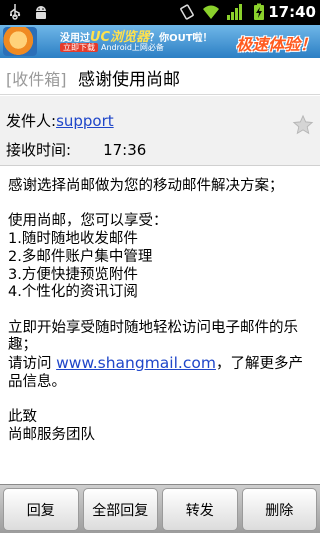 This screenshot has width=320, height=533. Describe the element at coordinates (73, 274) in the screenshot. I see `feature-item: 3.方便快捷预览附件` at that location.